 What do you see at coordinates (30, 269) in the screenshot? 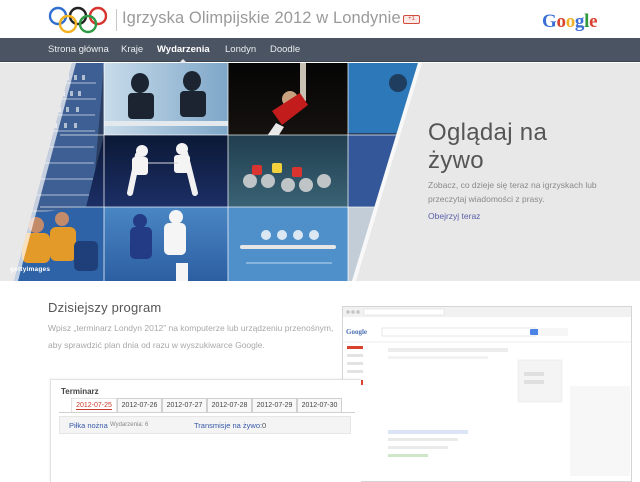
I see `getty-images-credit: gettyimages` at bounding box center [30, 269].